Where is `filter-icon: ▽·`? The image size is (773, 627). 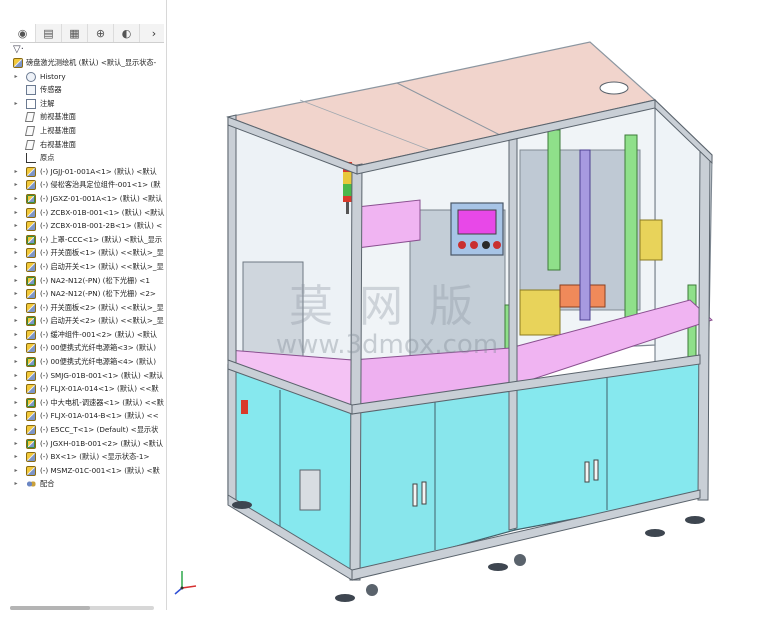 filter-icon: ▽· is located at coordinates (18, 49).